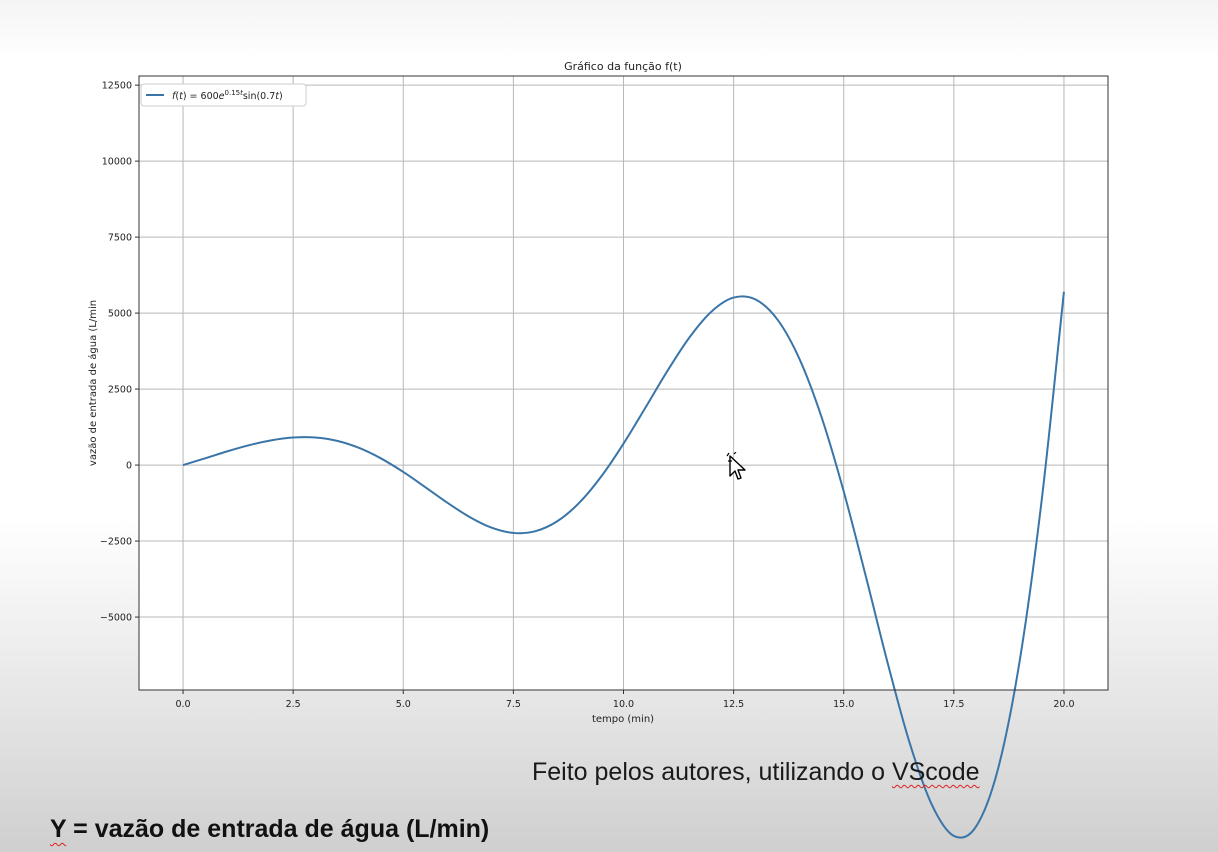 The width and height of the screenshot is (1218, 852). Describe the element at coordinates (935, 772) in the screenshot. I see `caption-tool-name: VScode` at that location.